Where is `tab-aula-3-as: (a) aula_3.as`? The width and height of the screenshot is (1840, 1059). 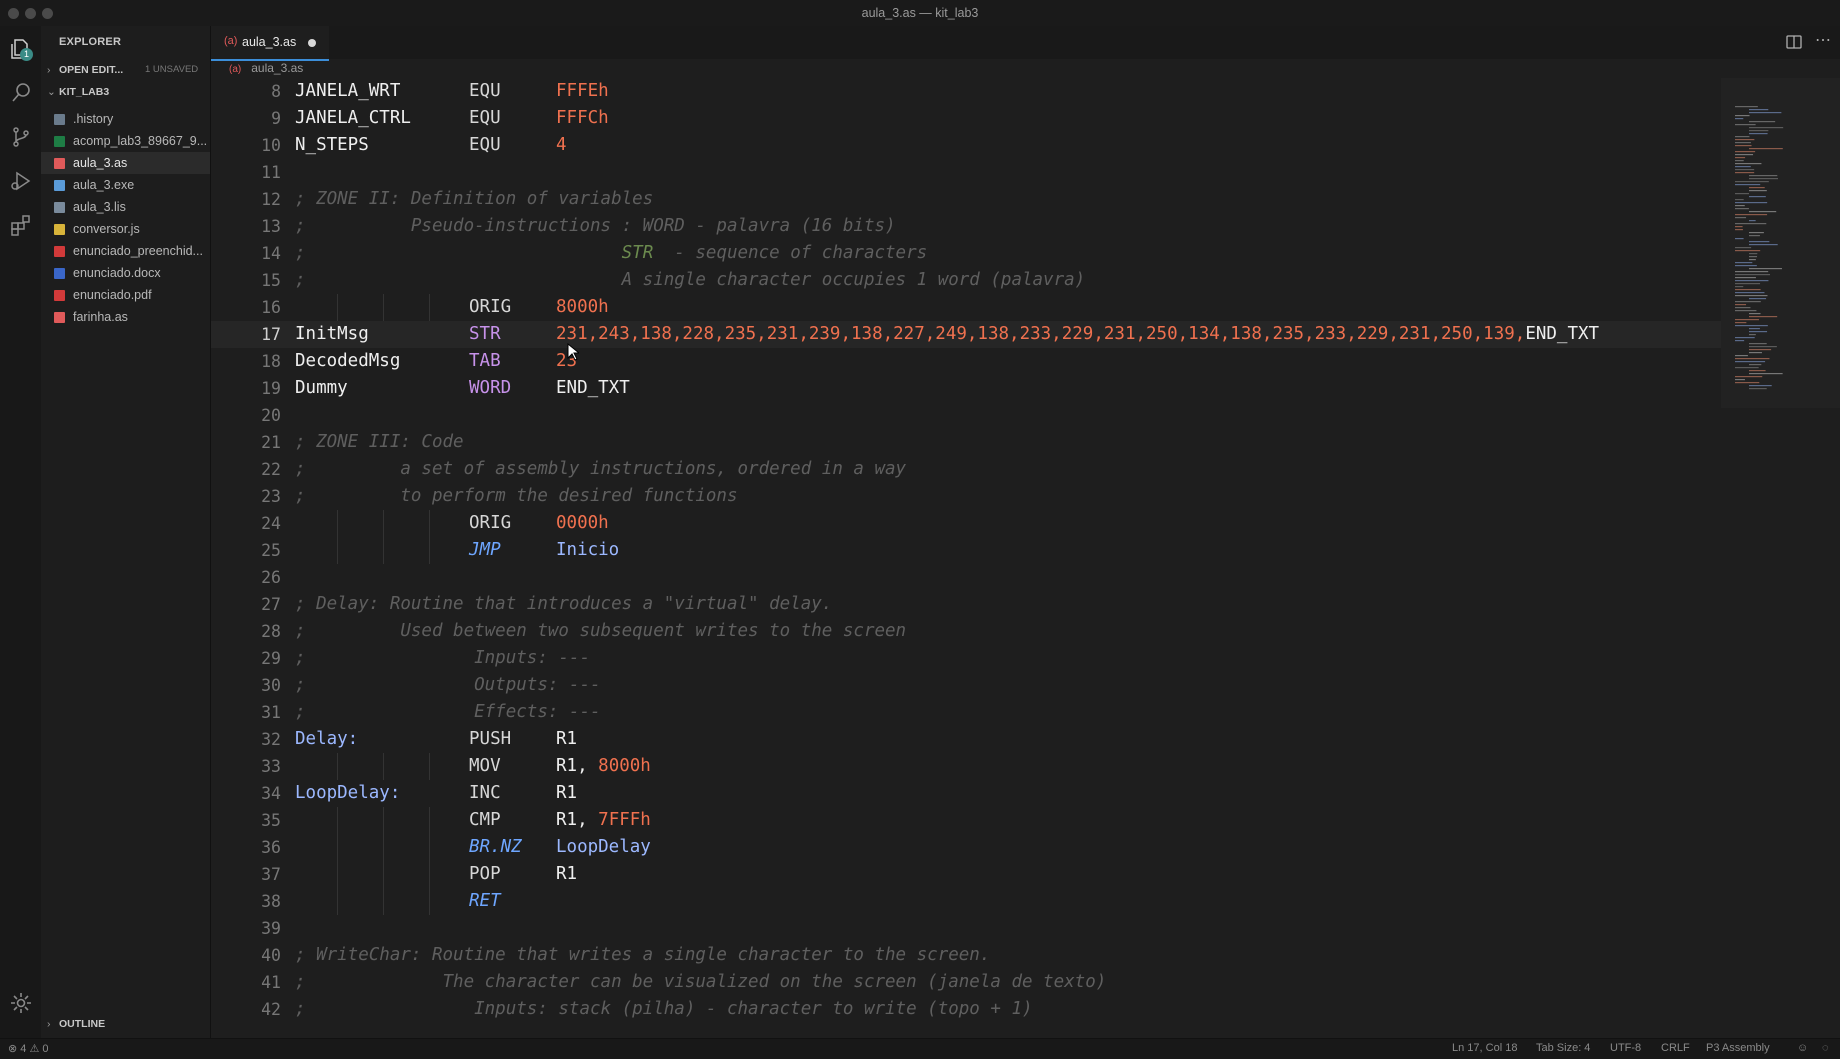 tab-aula-3-as: (a) aula_3.as is located at coordinates (270, 43).